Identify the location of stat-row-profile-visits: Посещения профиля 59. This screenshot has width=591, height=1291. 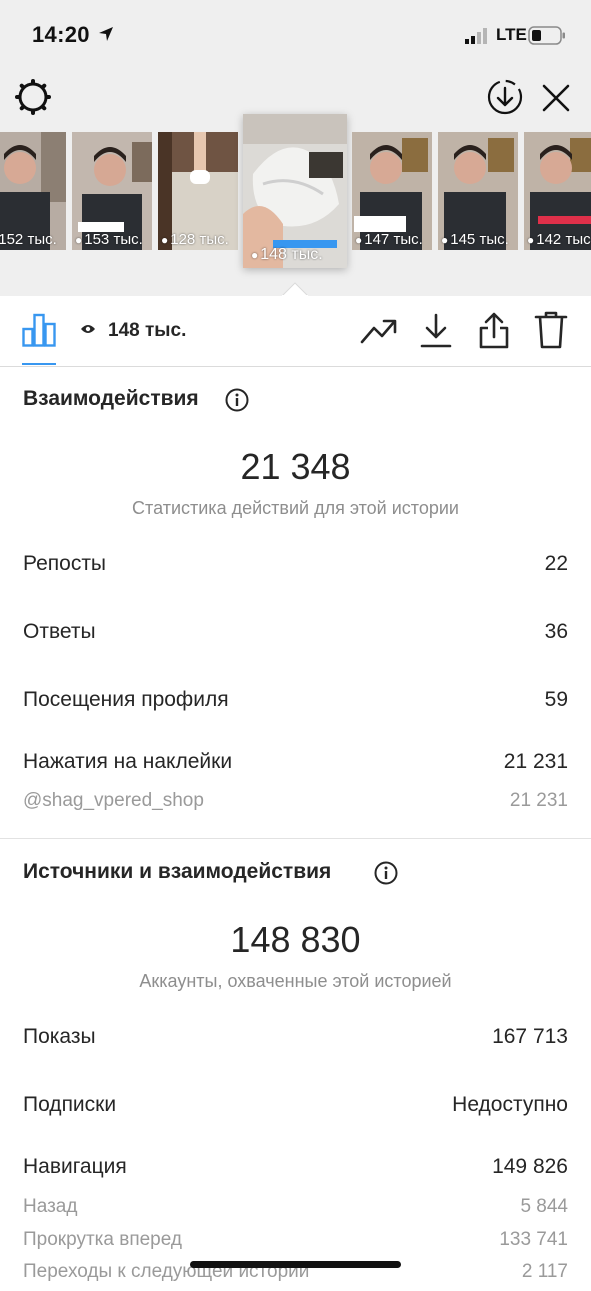
(295, 703).